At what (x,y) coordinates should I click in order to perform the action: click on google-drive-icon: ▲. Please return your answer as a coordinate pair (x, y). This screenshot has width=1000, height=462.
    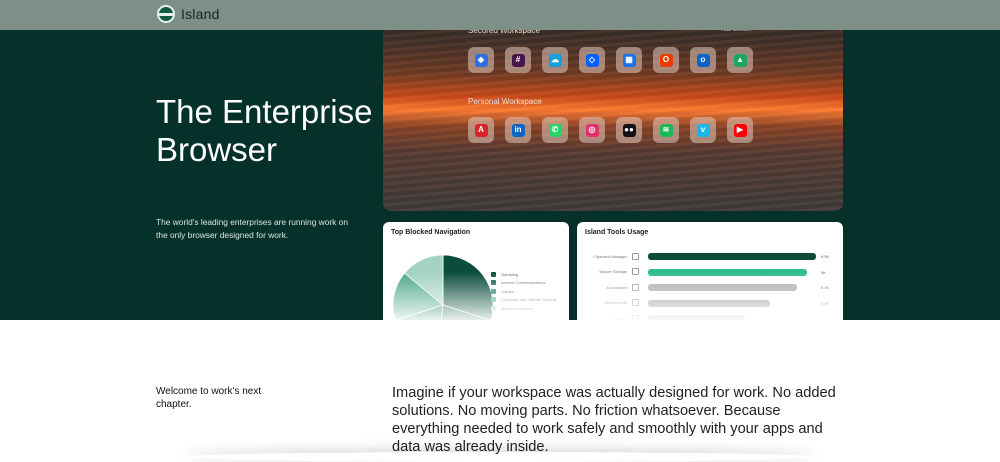
    Looking at the image, I should click on (740, 60).